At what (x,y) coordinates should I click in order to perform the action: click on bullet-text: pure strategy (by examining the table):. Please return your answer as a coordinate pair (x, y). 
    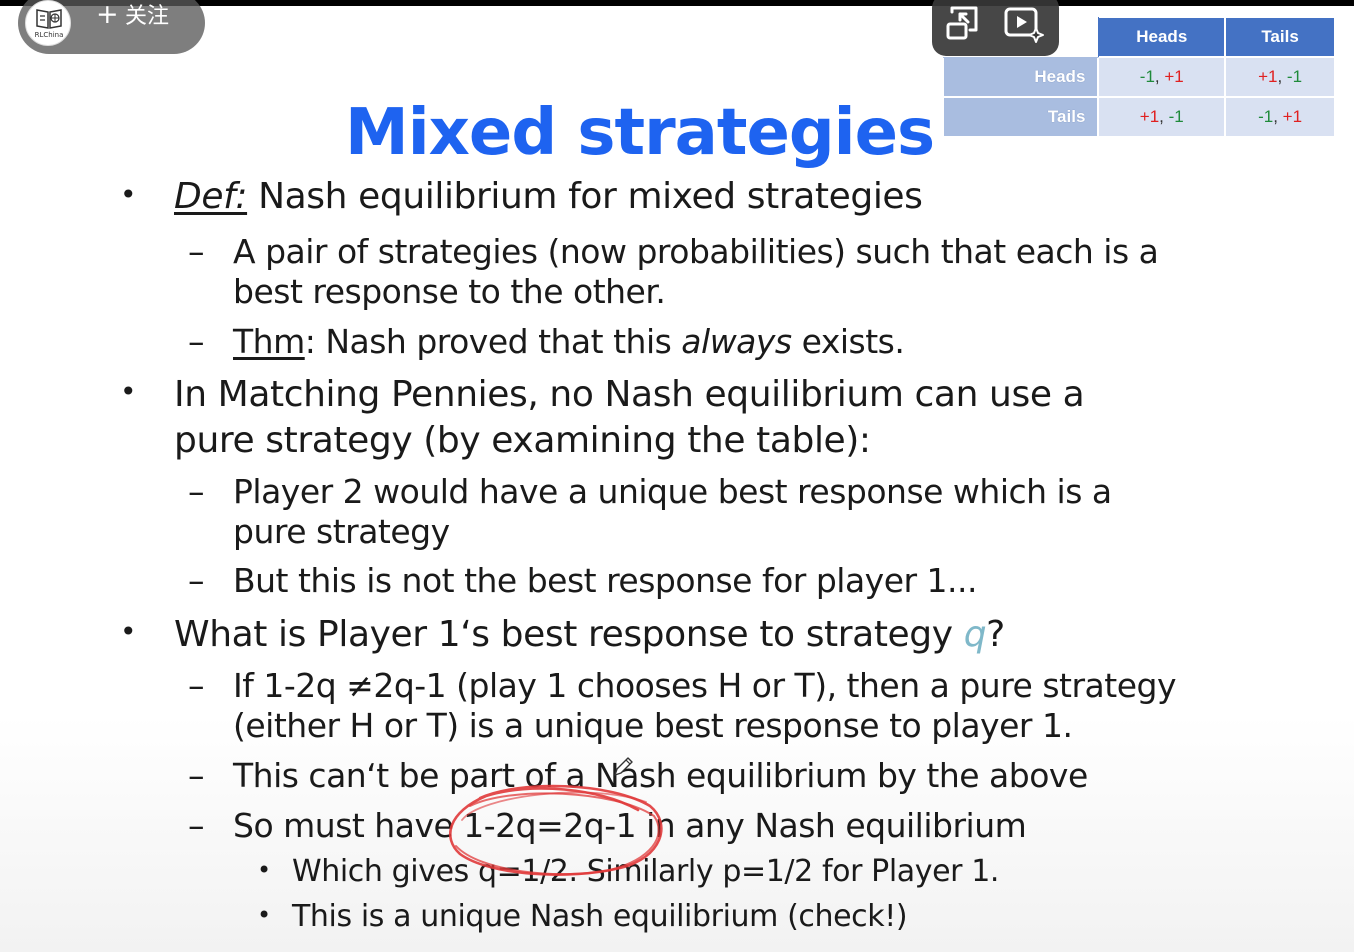
    Looking at the image, I should click on (522, 440).